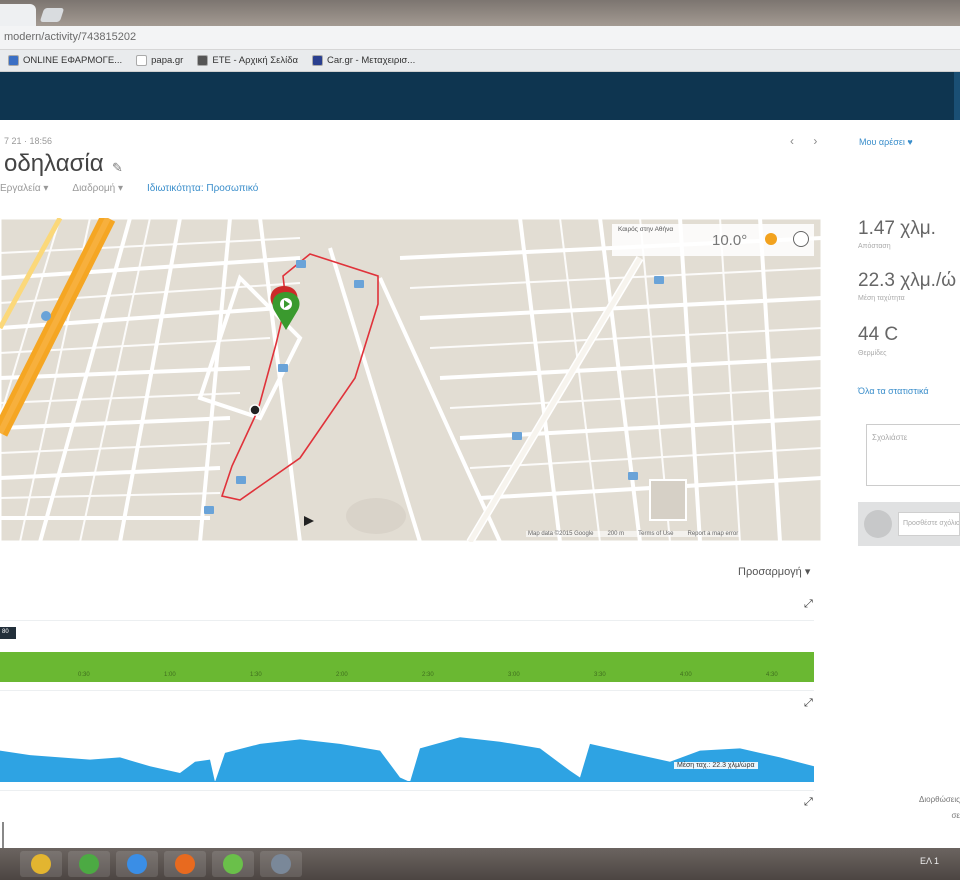 Image resolution: width=960 pixels, height=880 pixels. What do you see at coordinates (897, 228) in the screenshot?
I see `stat-distance-value: 1.47 χλμ.` at bounding box center [897, 228].